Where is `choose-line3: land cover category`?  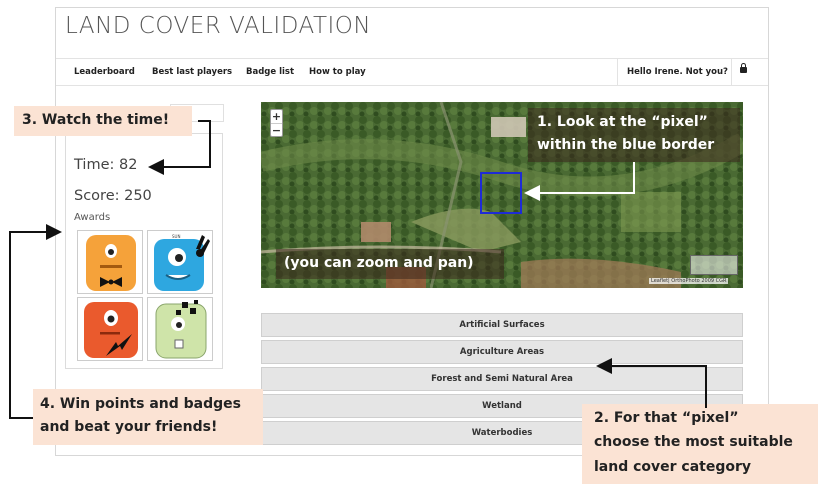 choose-line3: land cover category is located at coordinates (673, 467).